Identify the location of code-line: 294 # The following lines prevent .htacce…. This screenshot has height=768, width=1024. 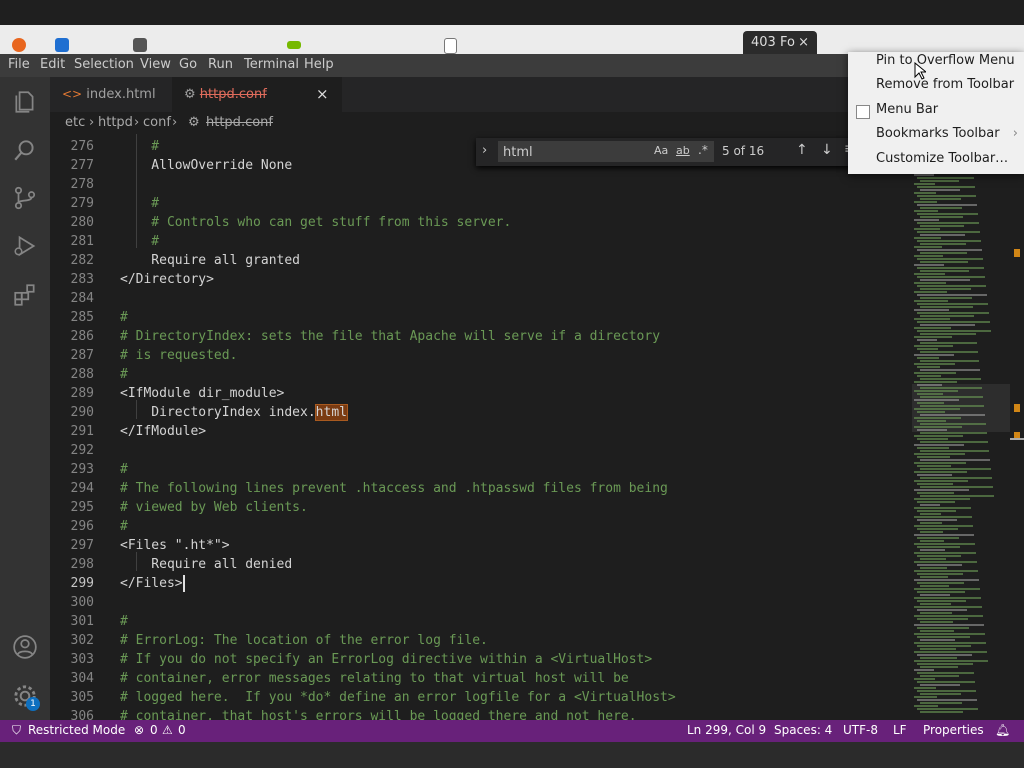
(480, 488).